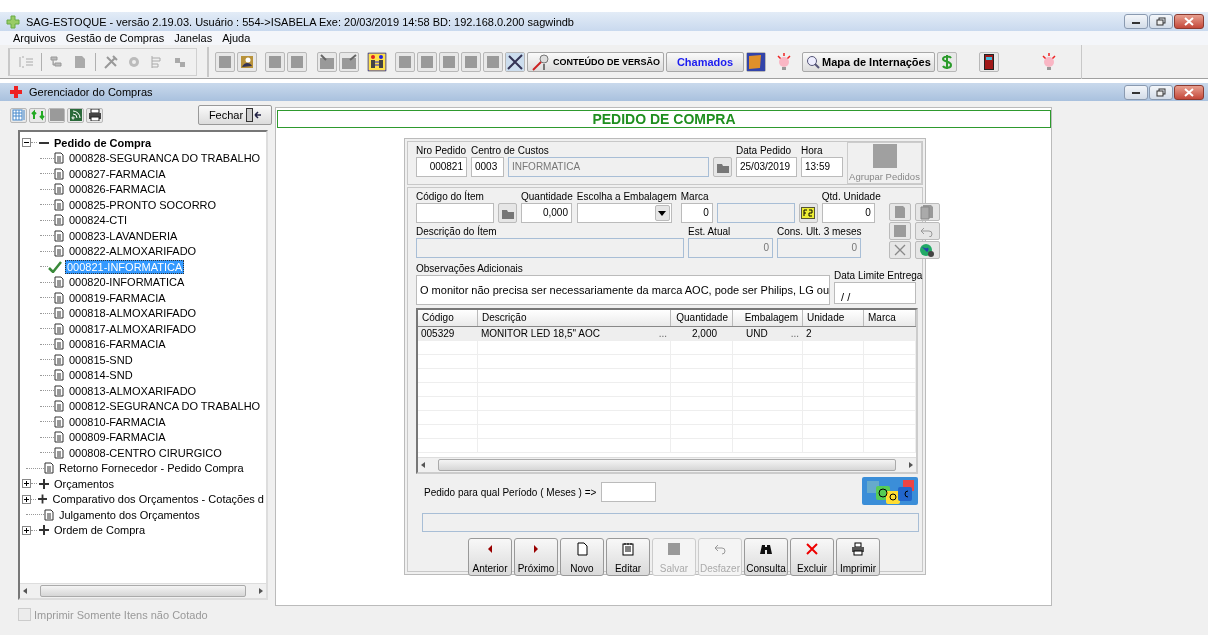 Image resolution: width=1208 pixels, height=635 pixels. I want to click on tree-item: 000817-ALMOXARIFADO, so click(133, 328).